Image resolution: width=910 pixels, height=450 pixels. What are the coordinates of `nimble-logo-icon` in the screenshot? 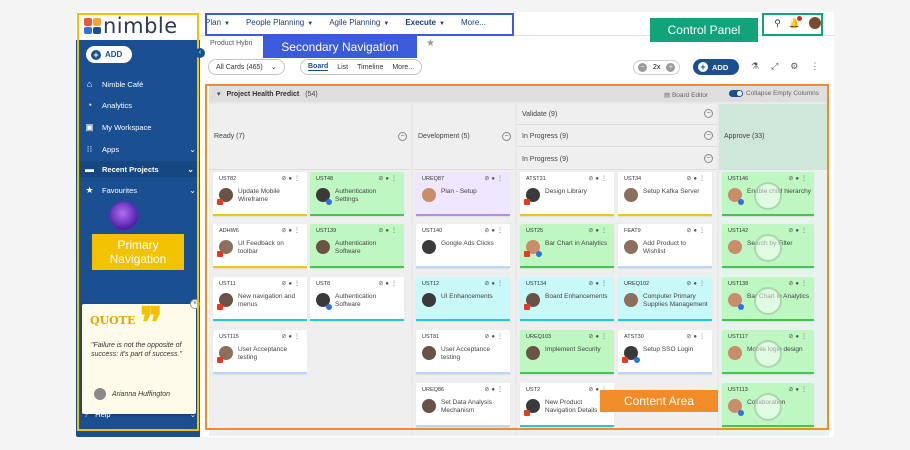 It's located at (92, 26).